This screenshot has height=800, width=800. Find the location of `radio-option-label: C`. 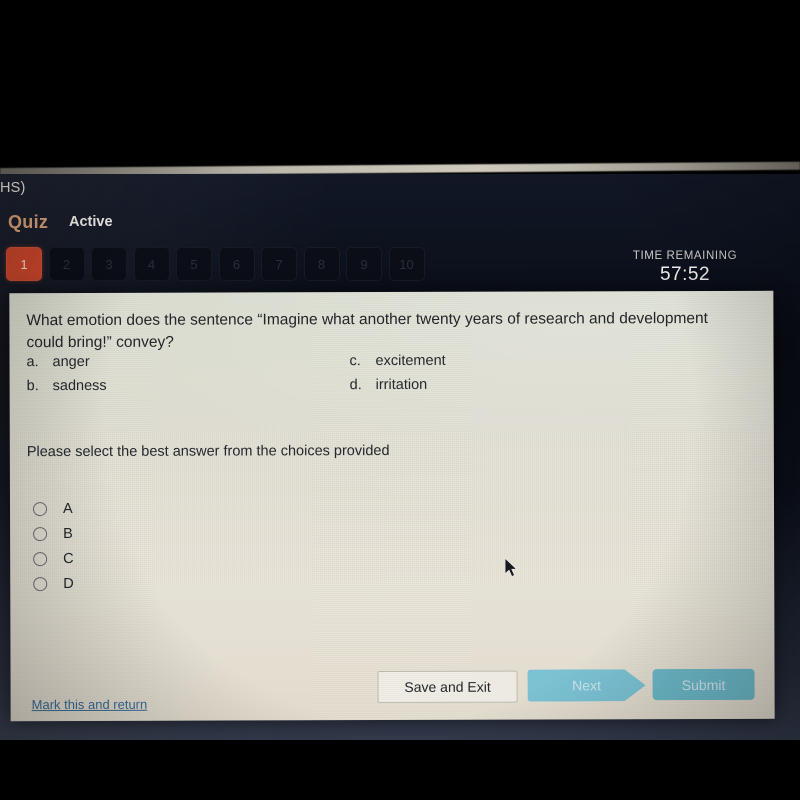

radio-option-label: C is located at coordinates (68, 558).